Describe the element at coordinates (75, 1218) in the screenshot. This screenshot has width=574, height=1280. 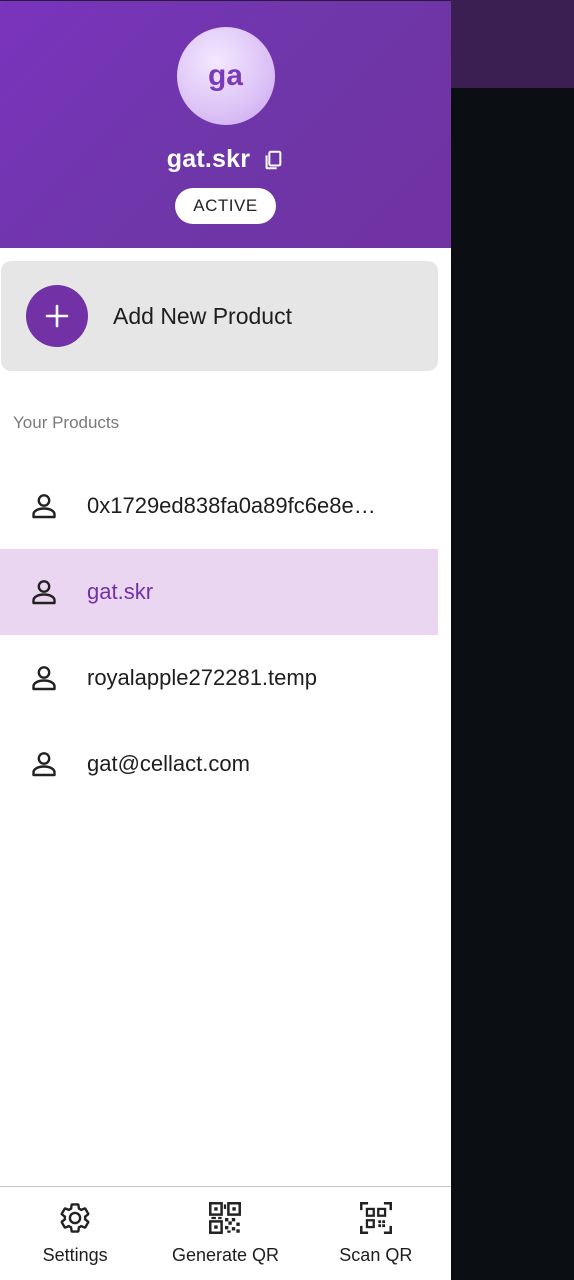
I see `gear-icon` at that location.